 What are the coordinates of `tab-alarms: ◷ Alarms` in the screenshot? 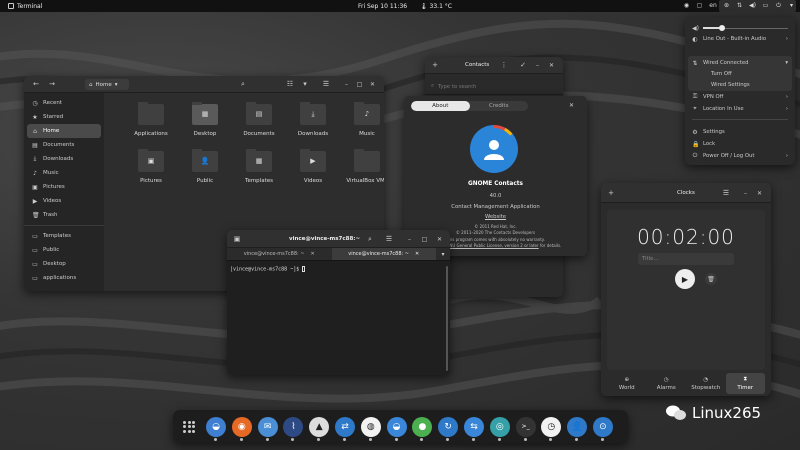 It's located at (667, 383).